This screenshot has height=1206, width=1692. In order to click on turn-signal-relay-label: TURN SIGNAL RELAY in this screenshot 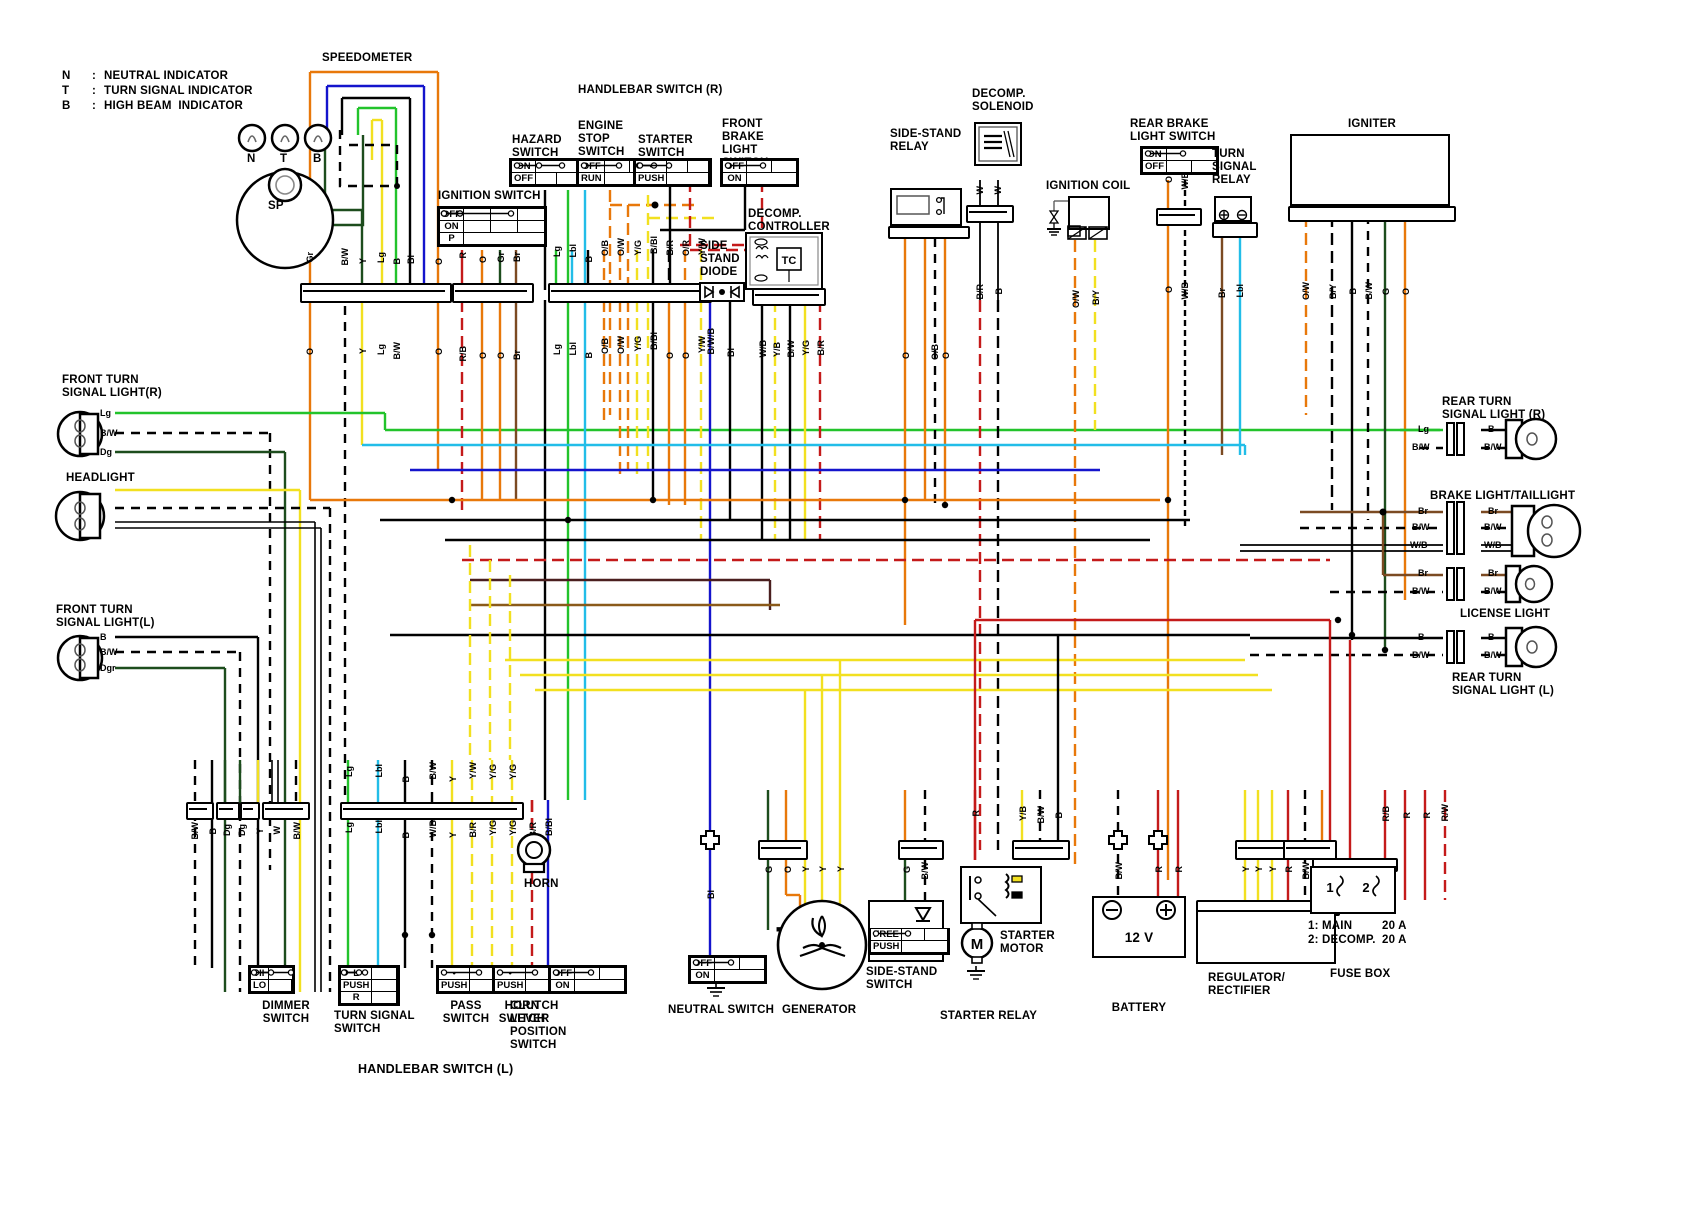, I will do `click(1234, 167)`.